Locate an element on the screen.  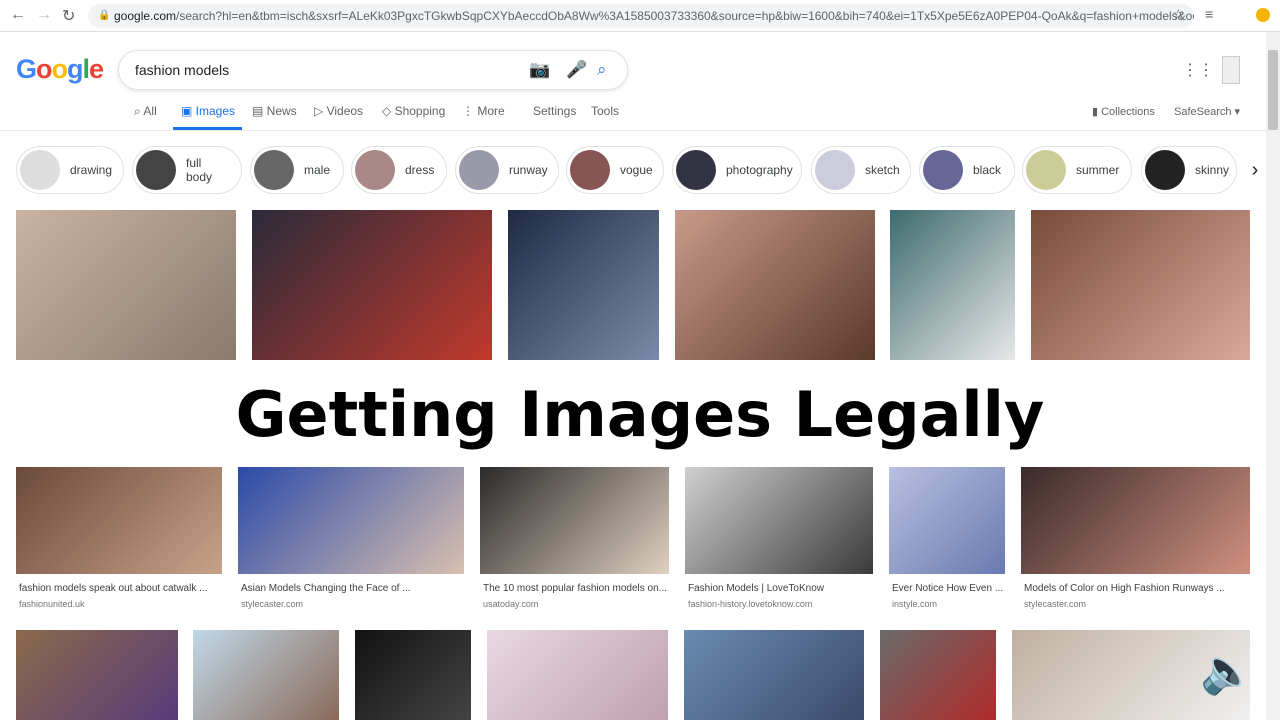
chip-black: black is located at coordinates (967, 170).